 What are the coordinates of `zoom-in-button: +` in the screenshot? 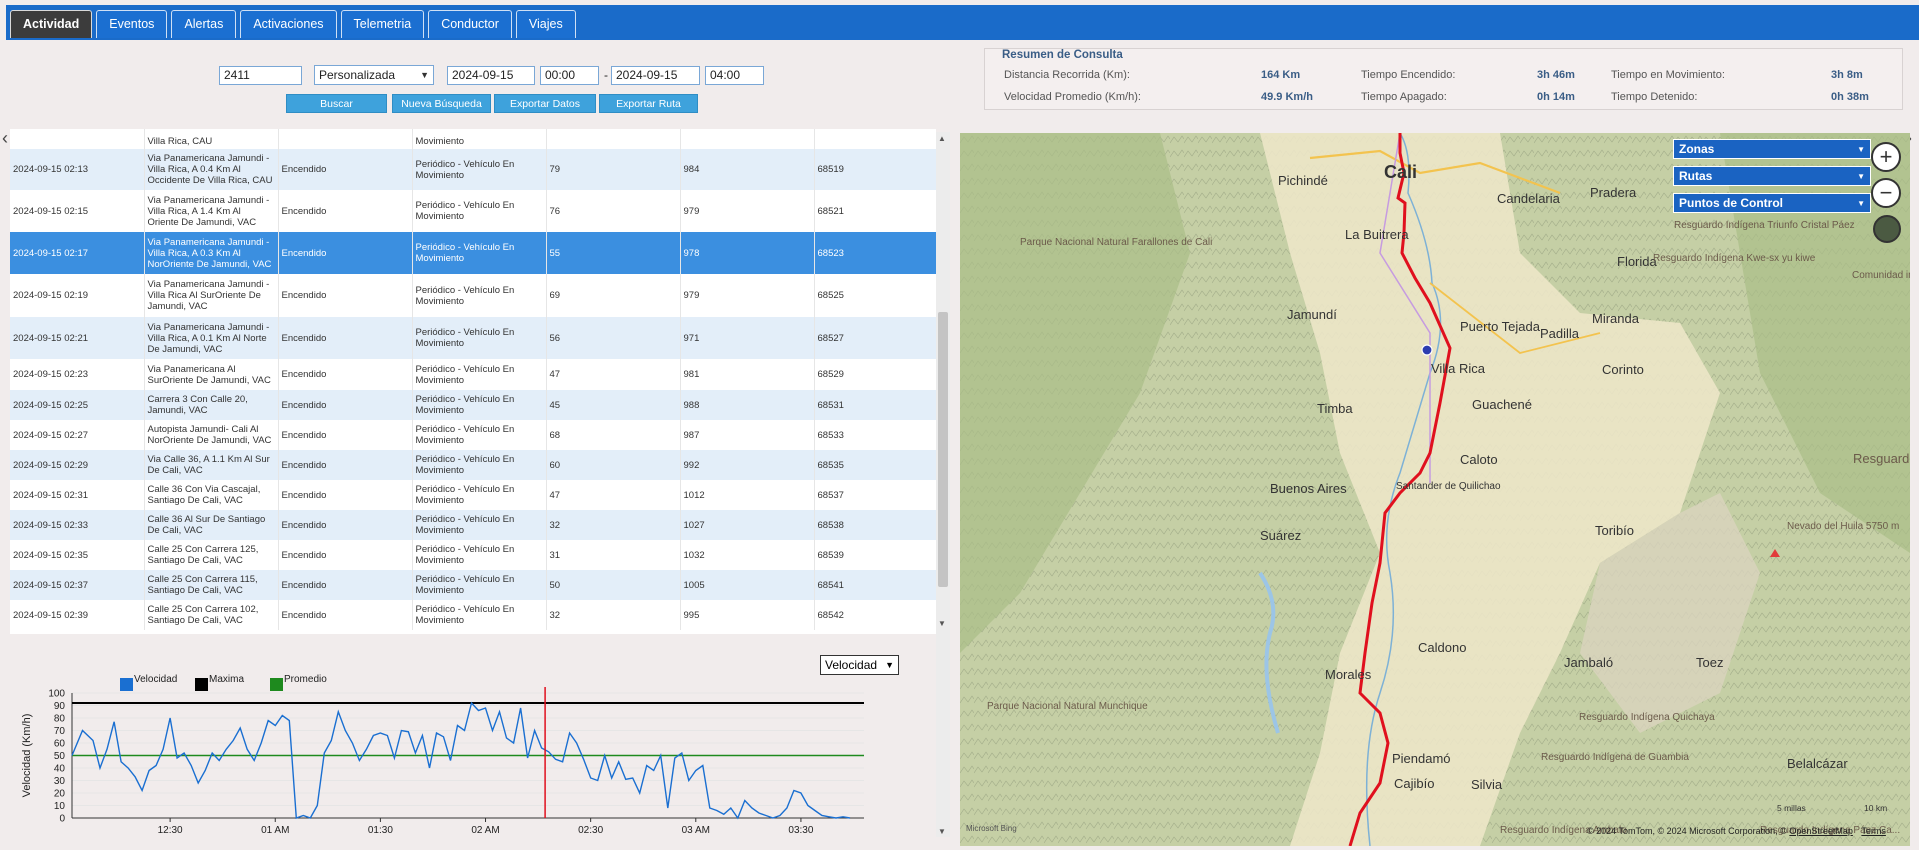 It's located at (1886, 157).